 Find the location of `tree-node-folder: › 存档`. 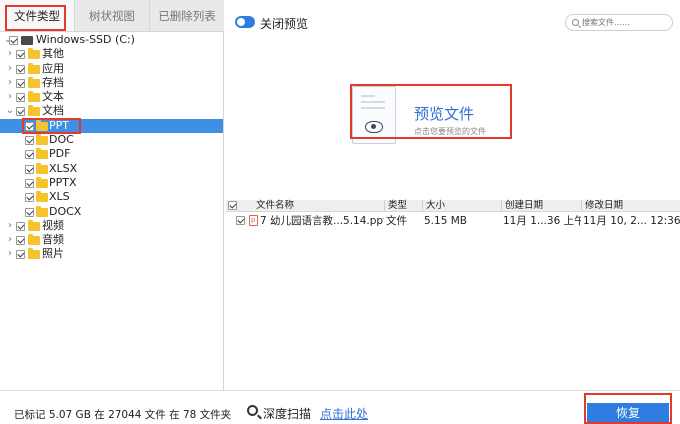

tree-node-folder: › 存档 is located at coordinates (111, 83).